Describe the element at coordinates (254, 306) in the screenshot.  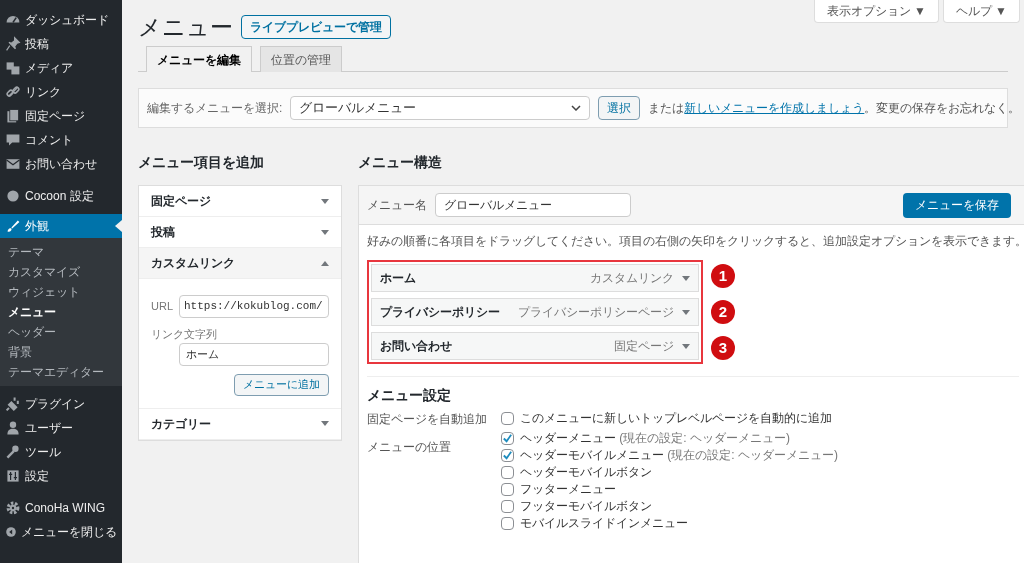
I see `url-field: https://kokublog.com/` at that location.